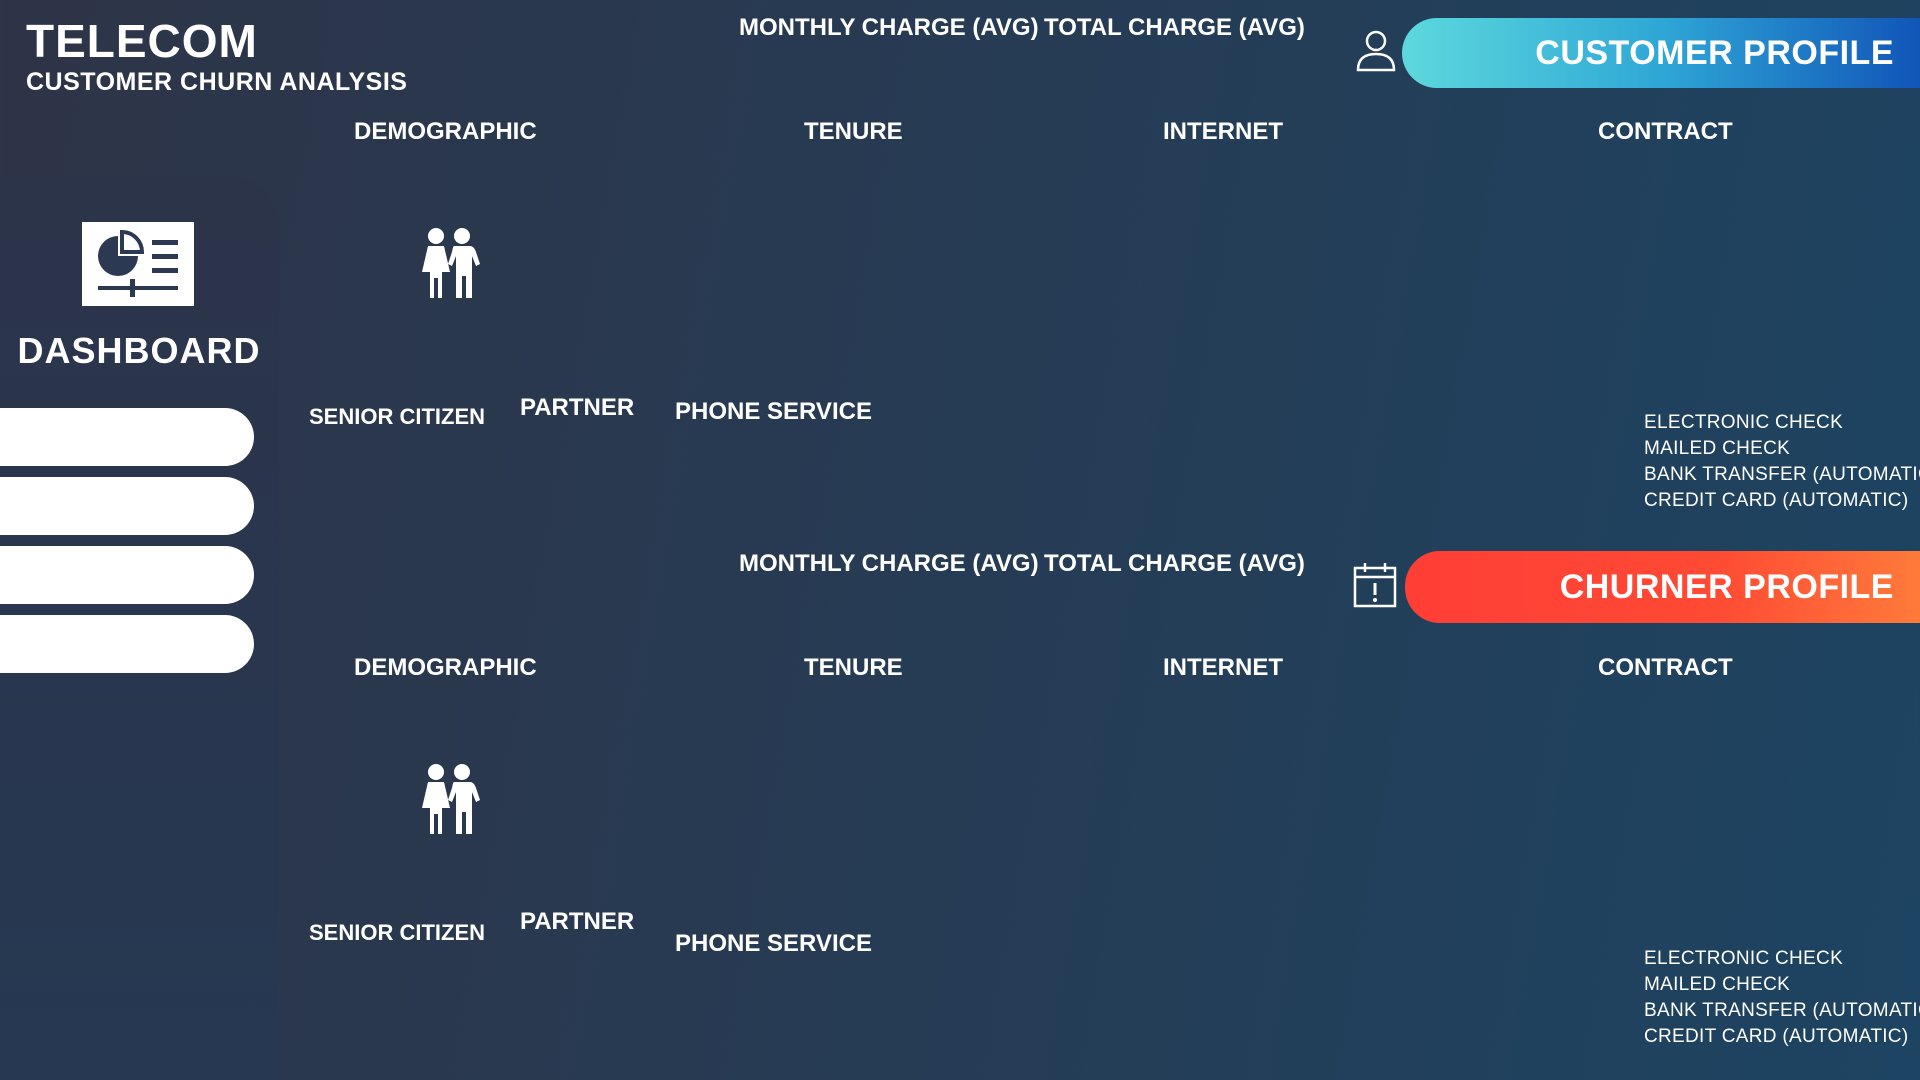 The height and width of the screenshot is (1080, 1920). I want to click on customer-demographic-label: DEMOGRAPHIC, so click(445, 131).